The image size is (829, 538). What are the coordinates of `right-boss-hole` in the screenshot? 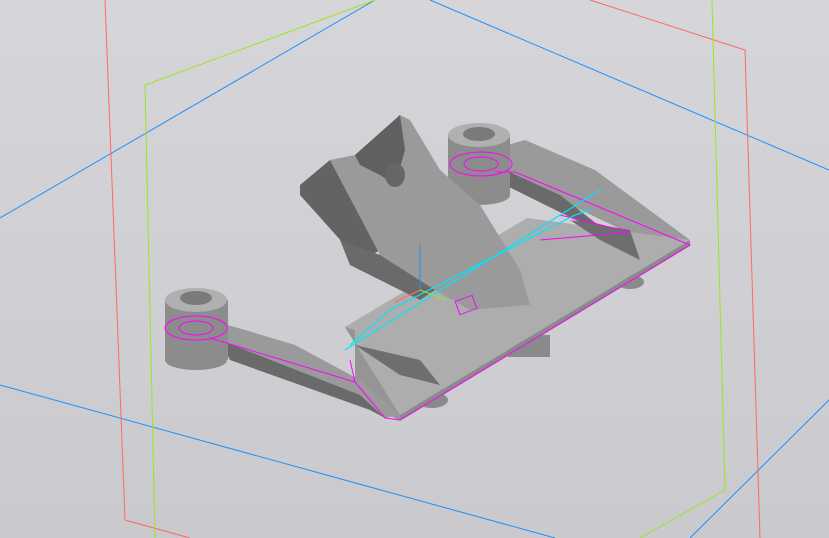 It's located at (479, 134).